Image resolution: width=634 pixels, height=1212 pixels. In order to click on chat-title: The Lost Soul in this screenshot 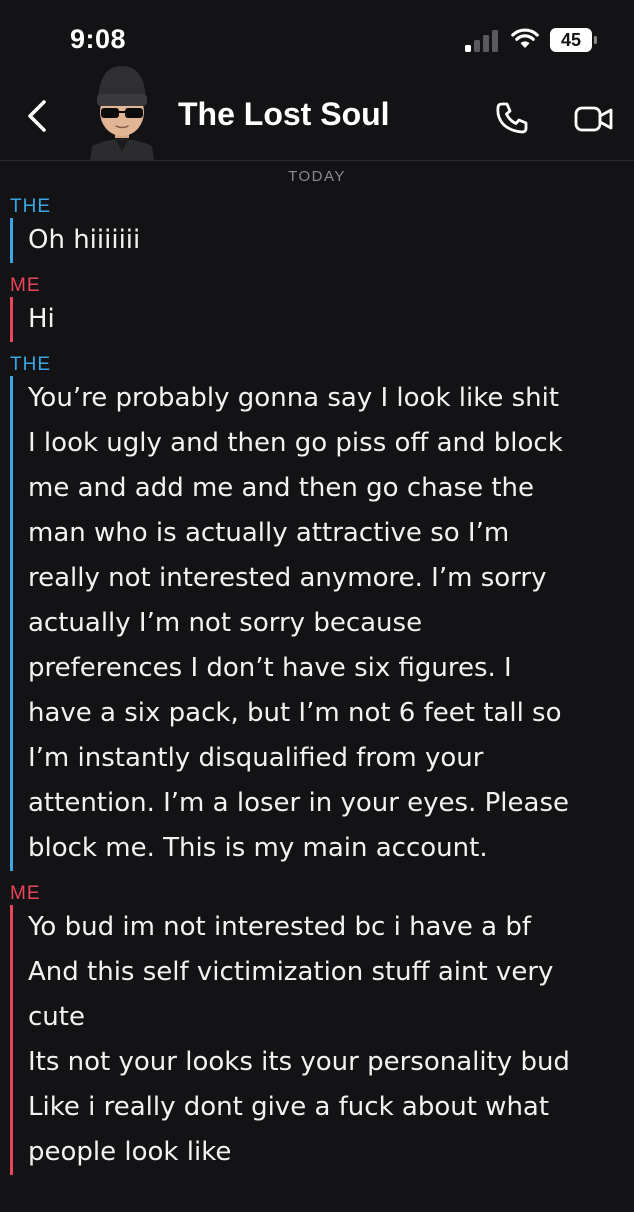, I will do `click(284, 114)`.